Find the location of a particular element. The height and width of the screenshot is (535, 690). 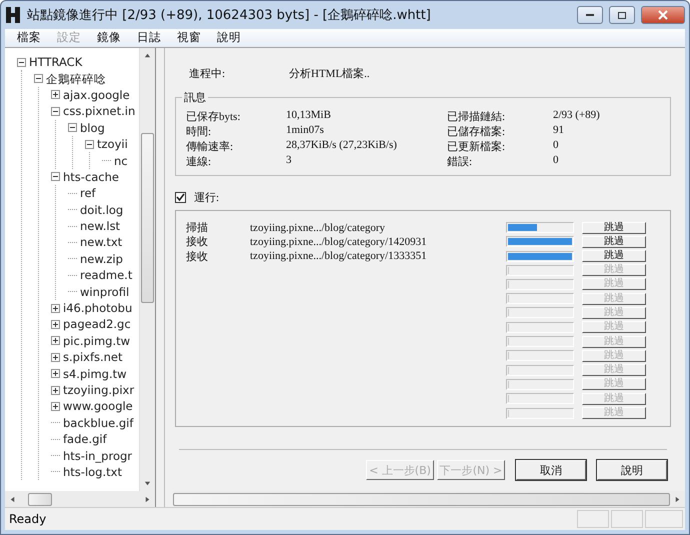

tree-item: new.txt is located at coordinates (101, 242).